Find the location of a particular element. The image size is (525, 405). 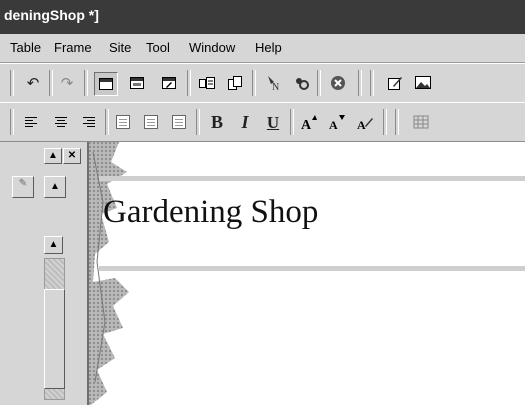

italic-icon: I is located at coordinates (245, 122).